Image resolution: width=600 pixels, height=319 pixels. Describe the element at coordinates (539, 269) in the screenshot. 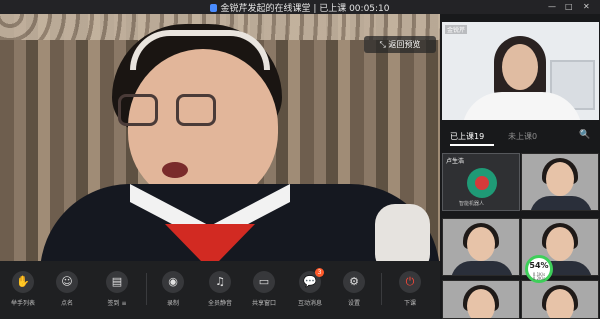

I see `network-speed-meter: 54% 0.1K/s 0.2K/s` at that location.